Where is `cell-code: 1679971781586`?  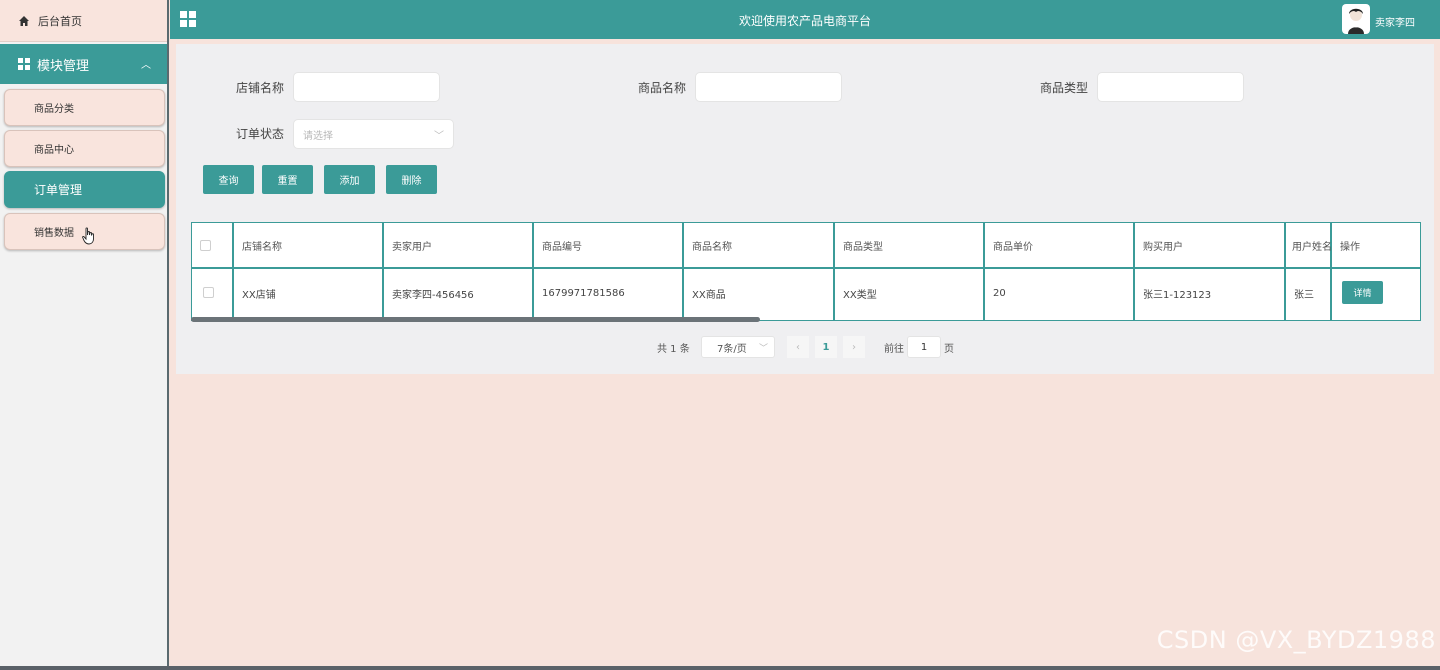 cell-code: 1679971781586 is located at coordinates (583, 293).